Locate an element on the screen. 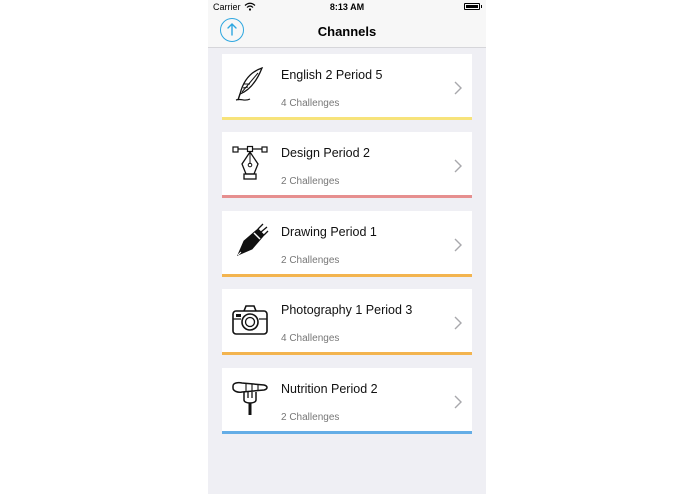 The image size is (695, 494). battery-icon is located at coordinates (473, 6).